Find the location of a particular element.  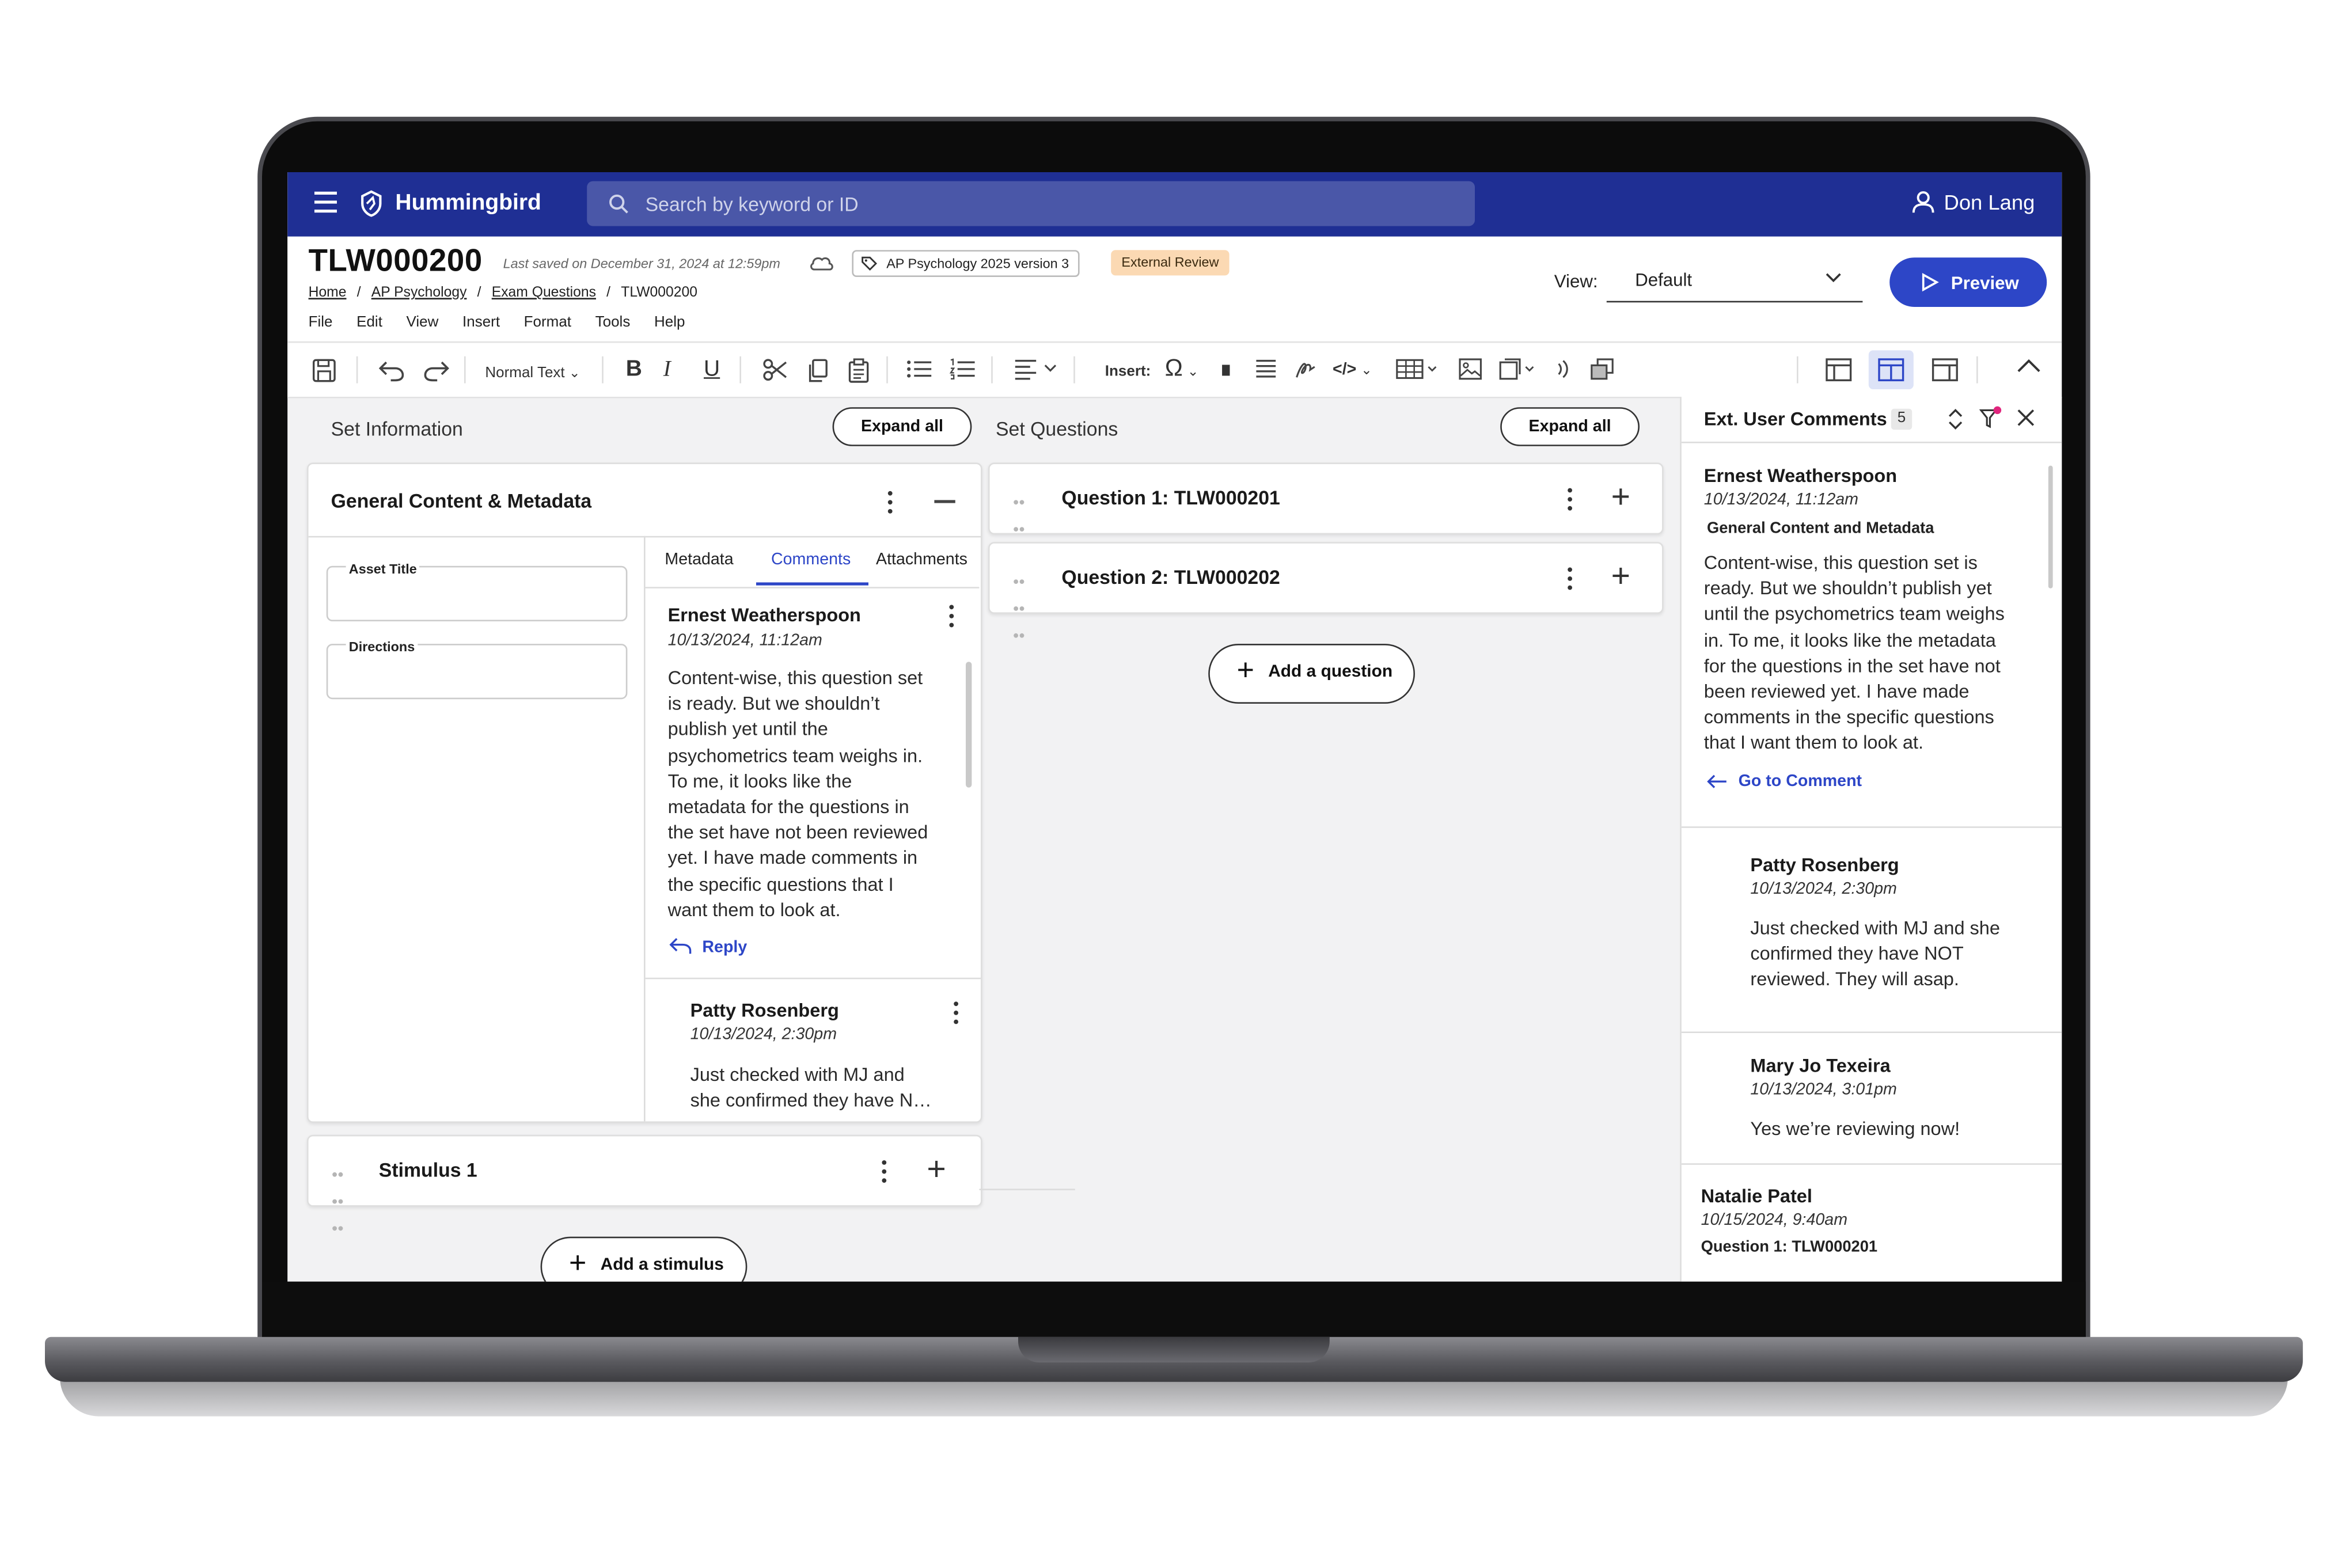

layout-split-panel-icon is located at coordinates (1890, 370).